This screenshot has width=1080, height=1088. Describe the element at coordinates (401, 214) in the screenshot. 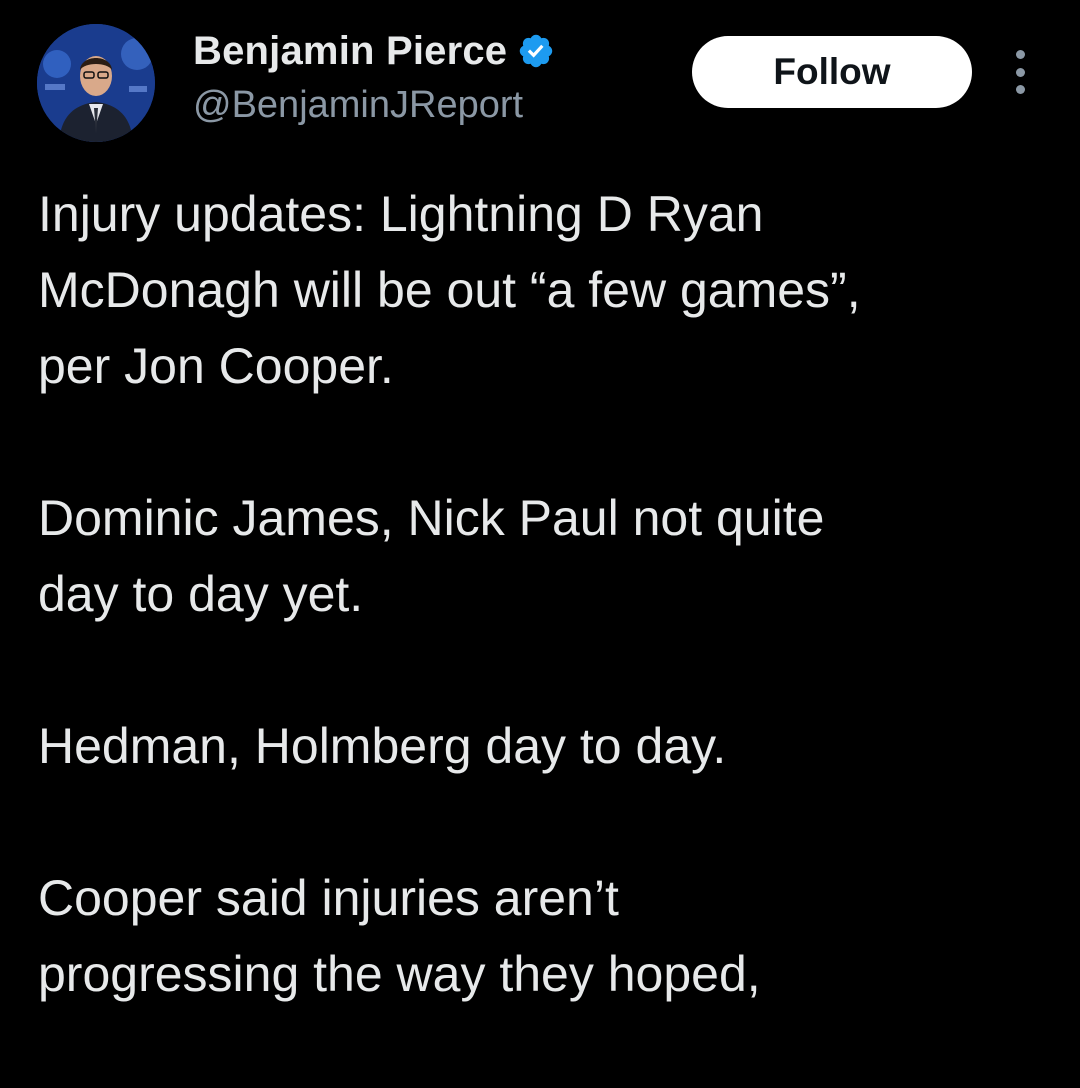

I see `post-line: Injury updates: Lightning D Ryan` at that location.